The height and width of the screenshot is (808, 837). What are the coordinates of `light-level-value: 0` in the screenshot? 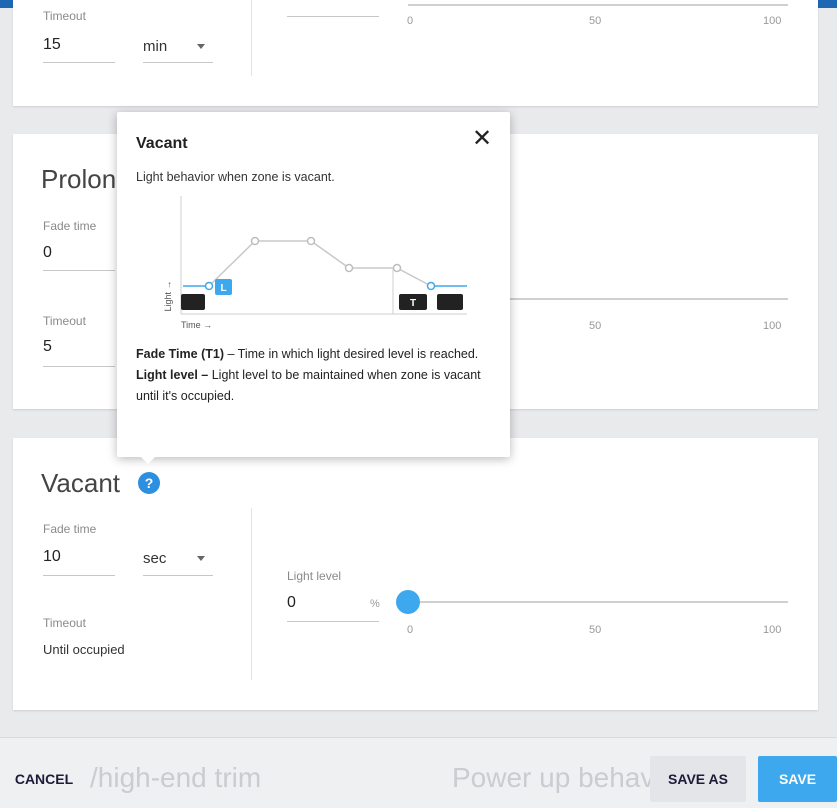 It's located at (291, 603).